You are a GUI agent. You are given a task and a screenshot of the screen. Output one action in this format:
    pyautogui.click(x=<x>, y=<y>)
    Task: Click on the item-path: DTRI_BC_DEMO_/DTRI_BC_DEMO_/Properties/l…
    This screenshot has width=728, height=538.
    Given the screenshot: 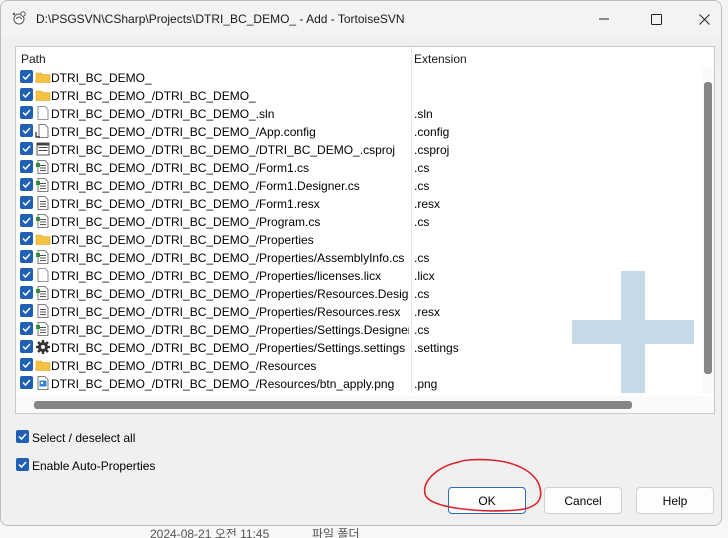 What is the action you would take?
    pyautogui.click(x=216, y=276)
    